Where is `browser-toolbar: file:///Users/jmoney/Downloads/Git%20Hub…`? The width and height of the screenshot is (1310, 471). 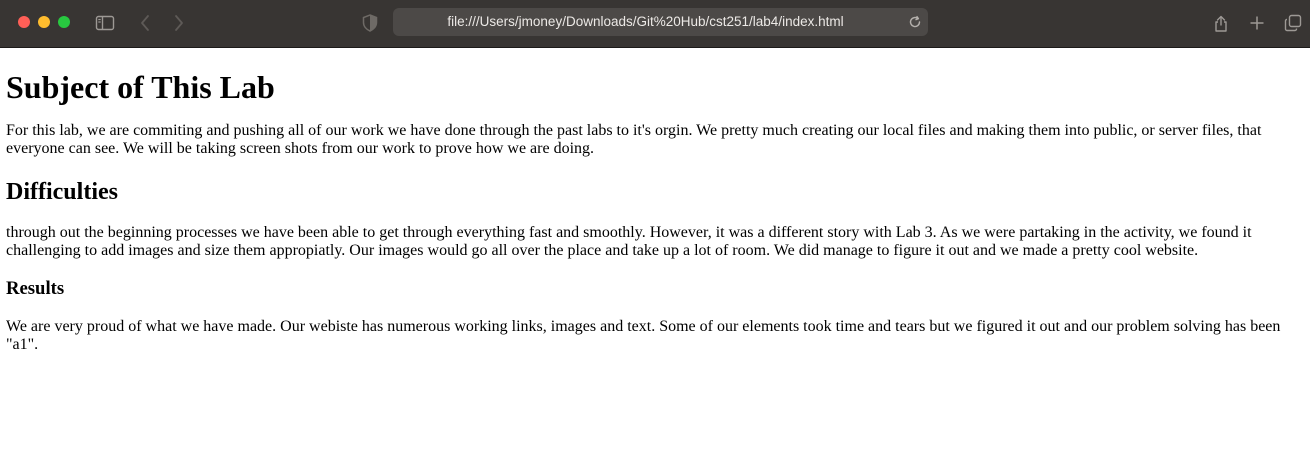
browser-toolbar: file:///Users/jmoney/Downloads/Git%20Hub… is located at coordinates (655, 24).